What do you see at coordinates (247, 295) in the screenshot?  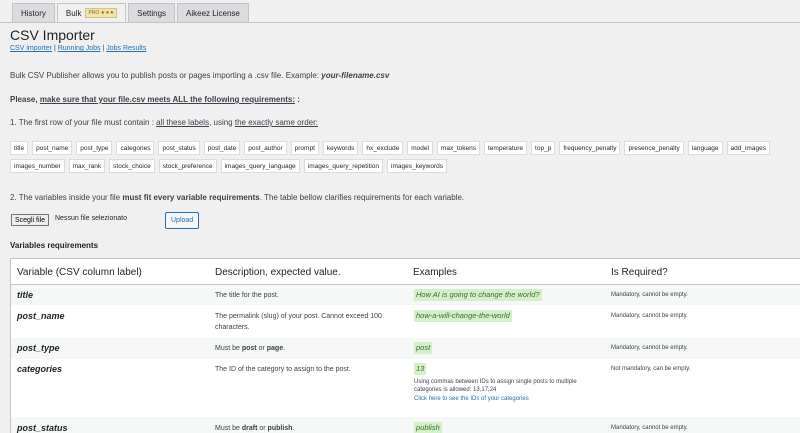 I see `variable-description: The title for the post.` at bounding box center [247, 295].